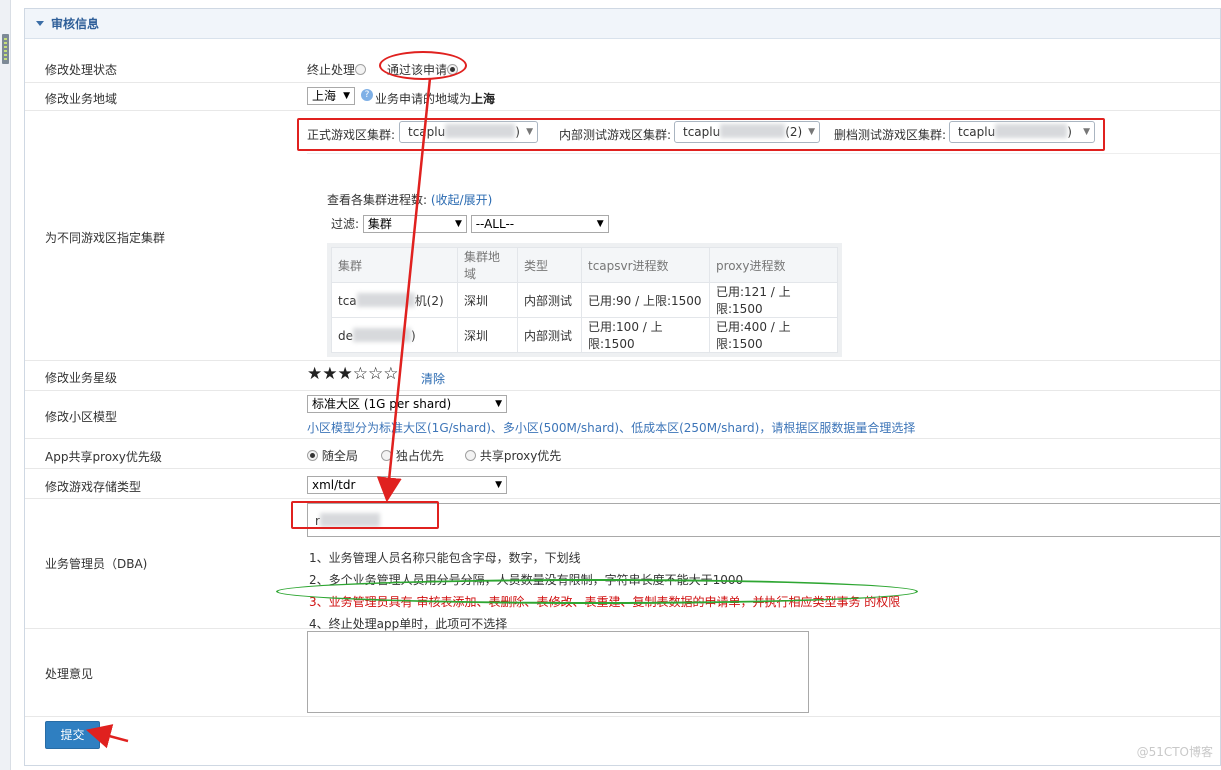  What do you see at coordinates (40, 23) in the screenshot?
I see `collapse-caret-icon` at bounding box center [40, 23].